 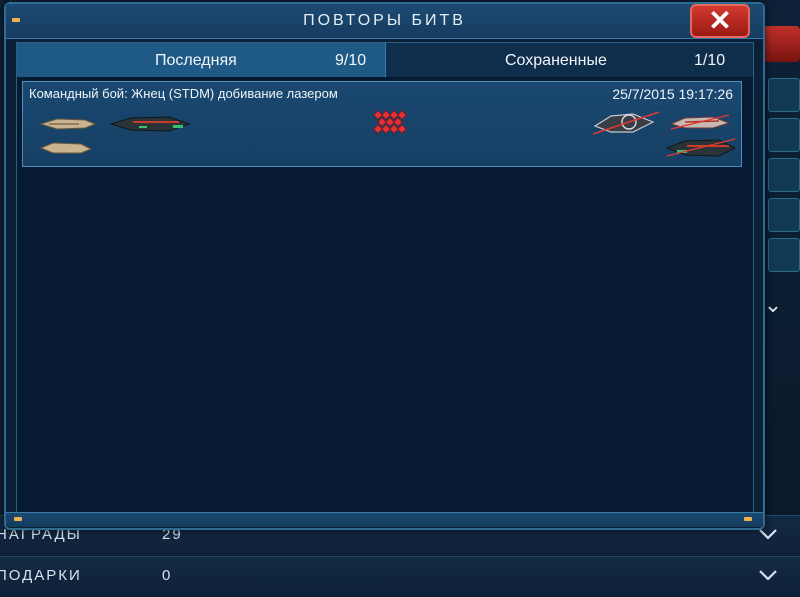 What do you see at coordinates (196, 60) in the screenshot?
I see `tab-latest-label: Последняя` at bounding box center [196, 60].